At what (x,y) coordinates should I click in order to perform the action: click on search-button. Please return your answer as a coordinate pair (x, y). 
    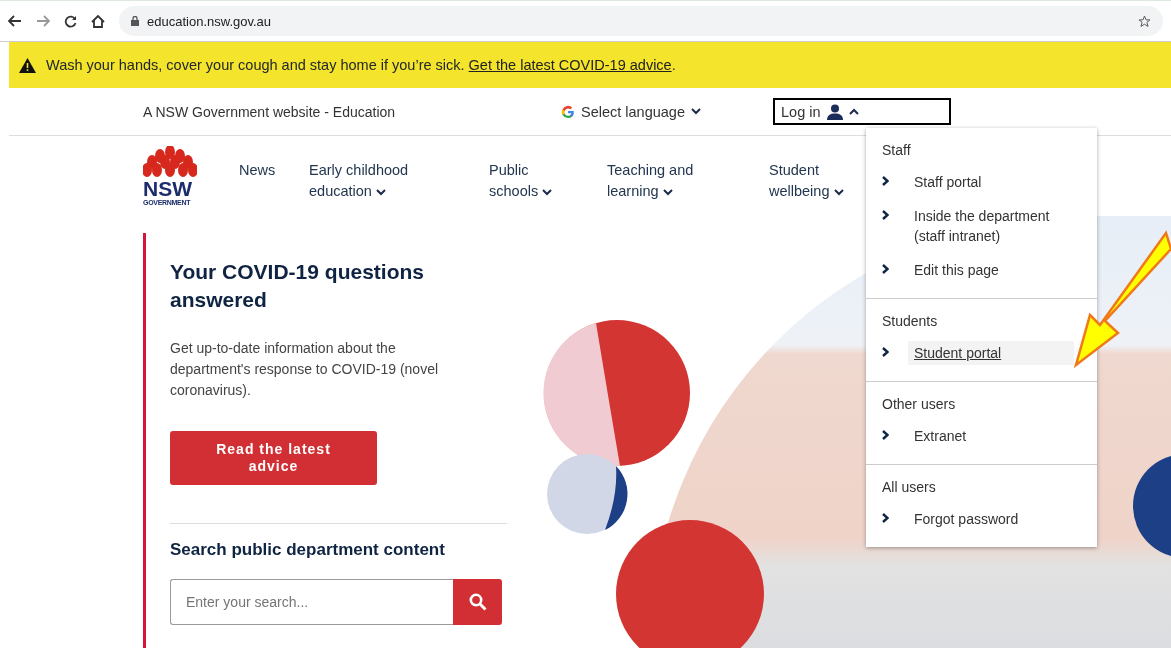
    Looking at the image, I should click on (477, 602).